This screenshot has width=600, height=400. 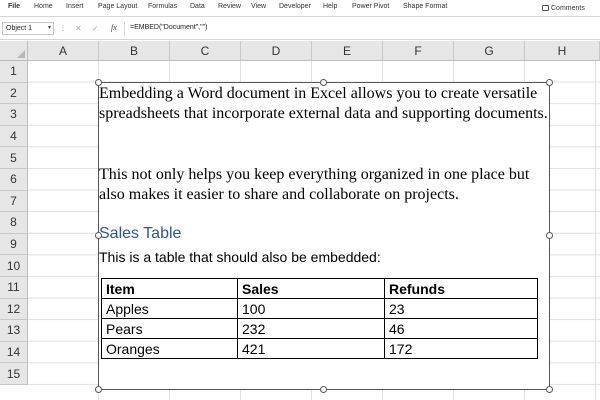 I want to click on row-header-3: 3, so click(x=14, y=115).